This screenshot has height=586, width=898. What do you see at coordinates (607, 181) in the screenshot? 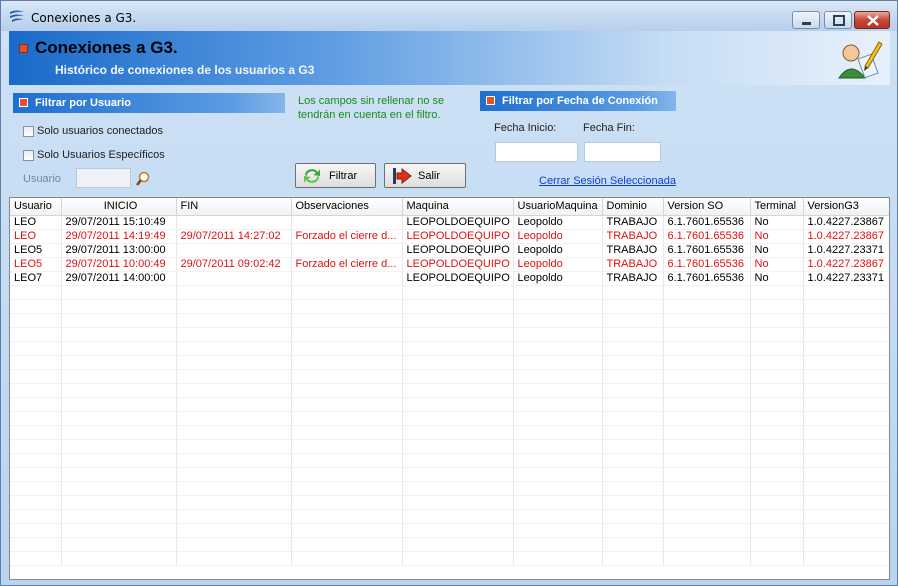
I see `close-session-link: Cerrar Sesión Seleccionada` at bounding box center [607, 181].